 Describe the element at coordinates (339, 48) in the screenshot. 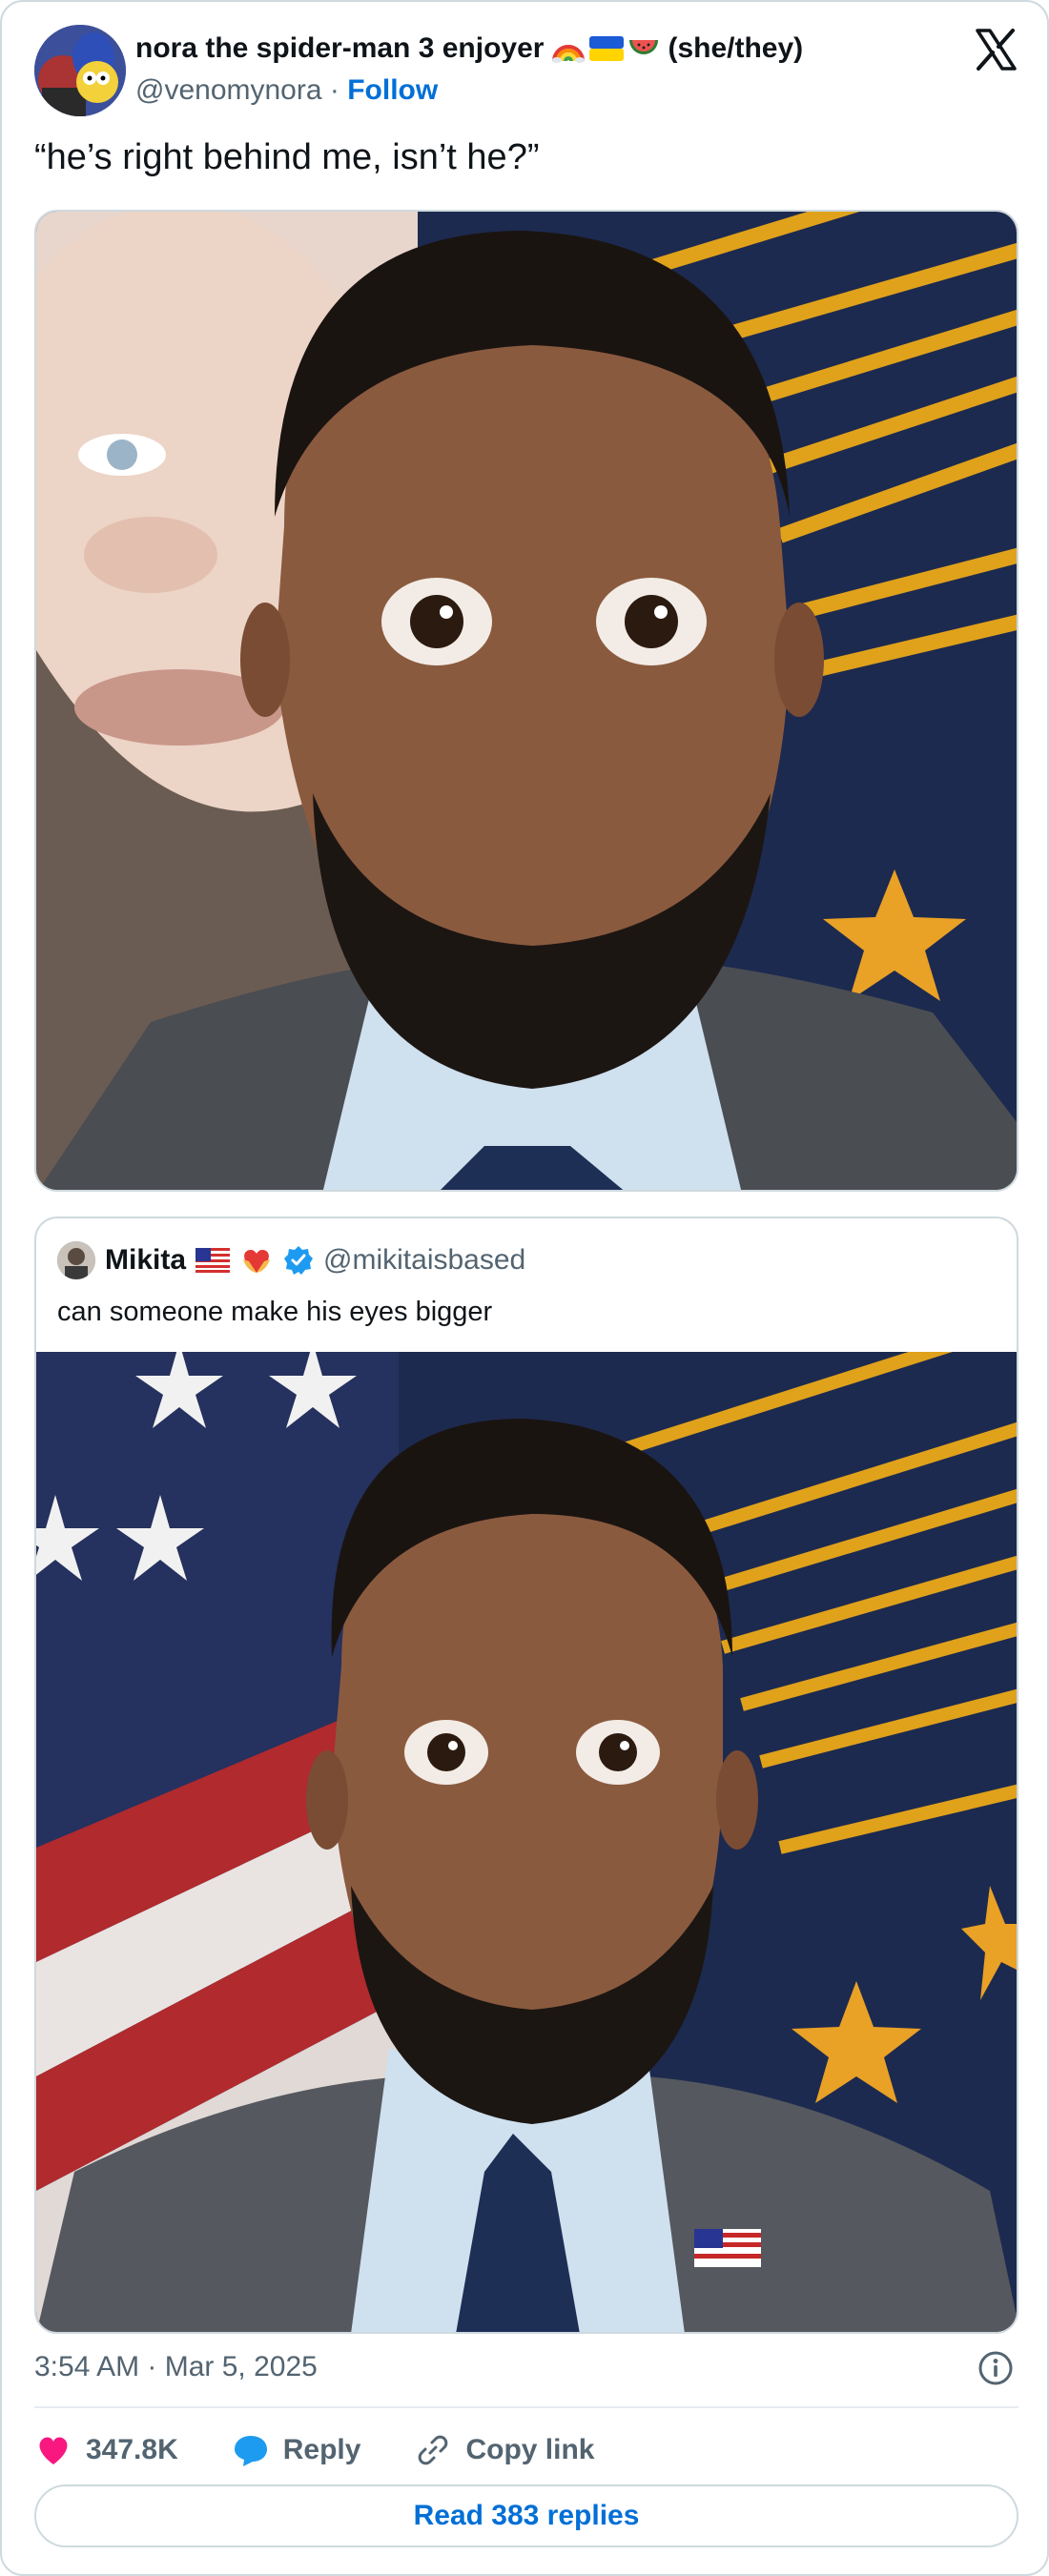

I see `author-name: nora the spider-man 3 enjoyer` at that location.